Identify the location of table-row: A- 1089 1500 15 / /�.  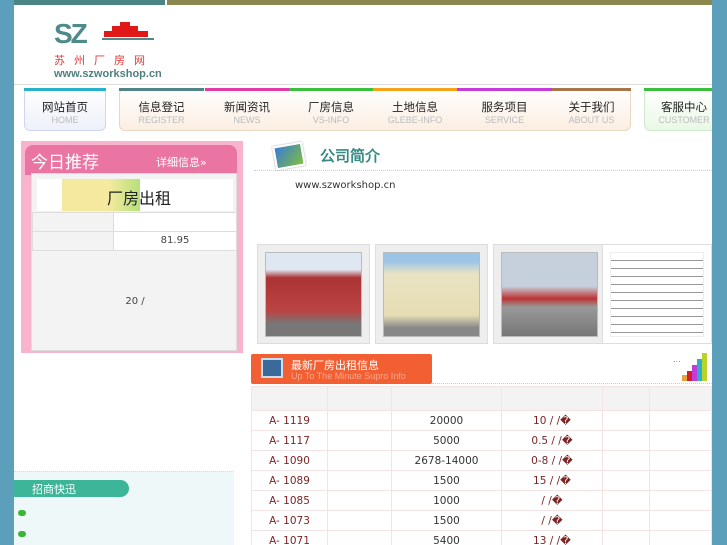
(481, 480).